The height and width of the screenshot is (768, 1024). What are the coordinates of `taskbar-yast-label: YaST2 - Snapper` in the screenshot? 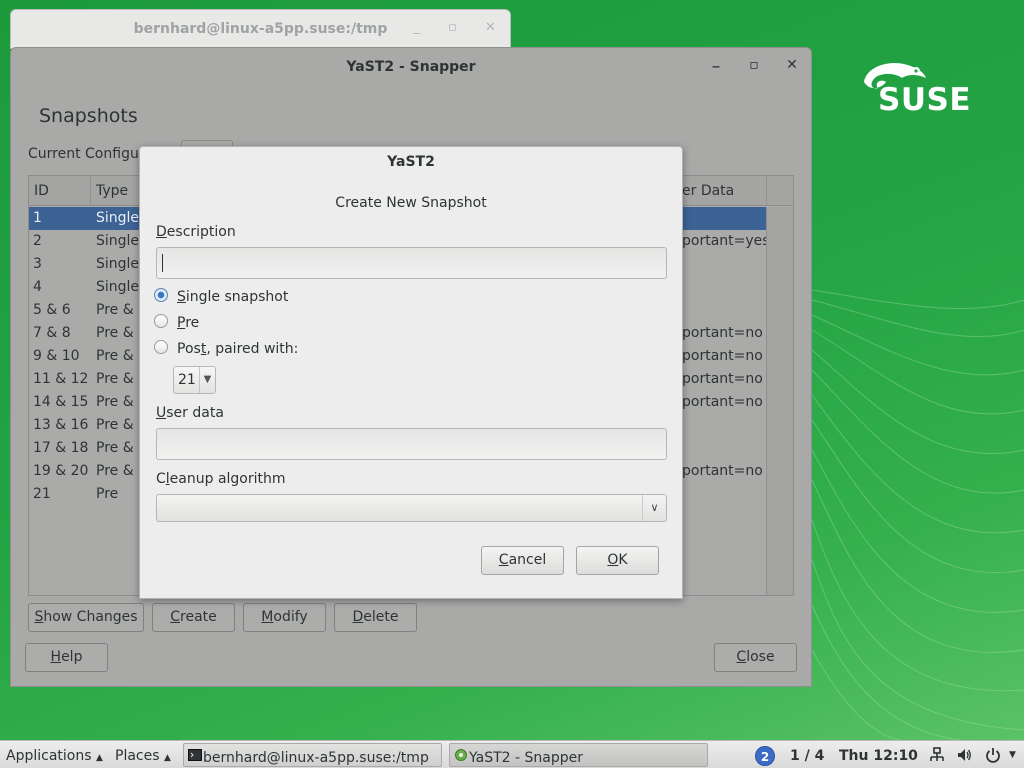 It's located at (526, 758).